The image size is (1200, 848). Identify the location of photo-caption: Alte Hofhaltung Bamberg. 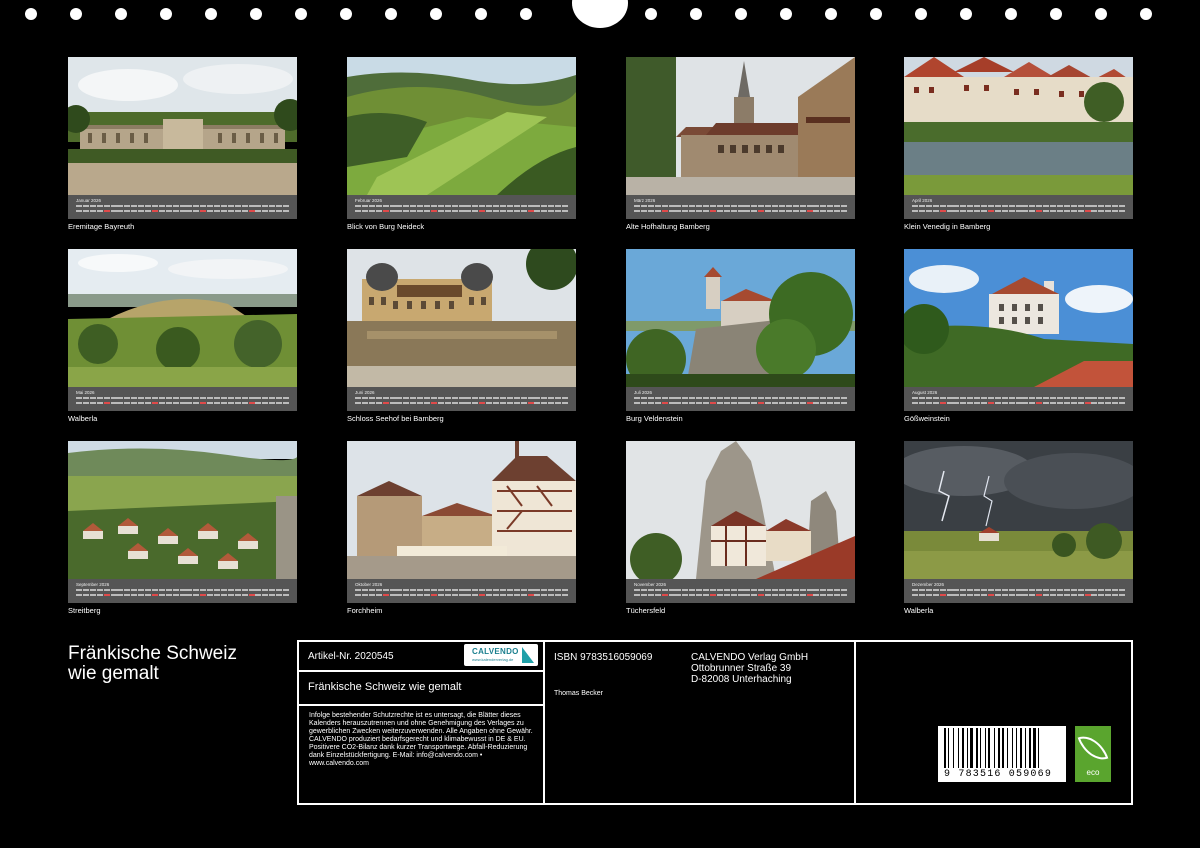
(668, 226).